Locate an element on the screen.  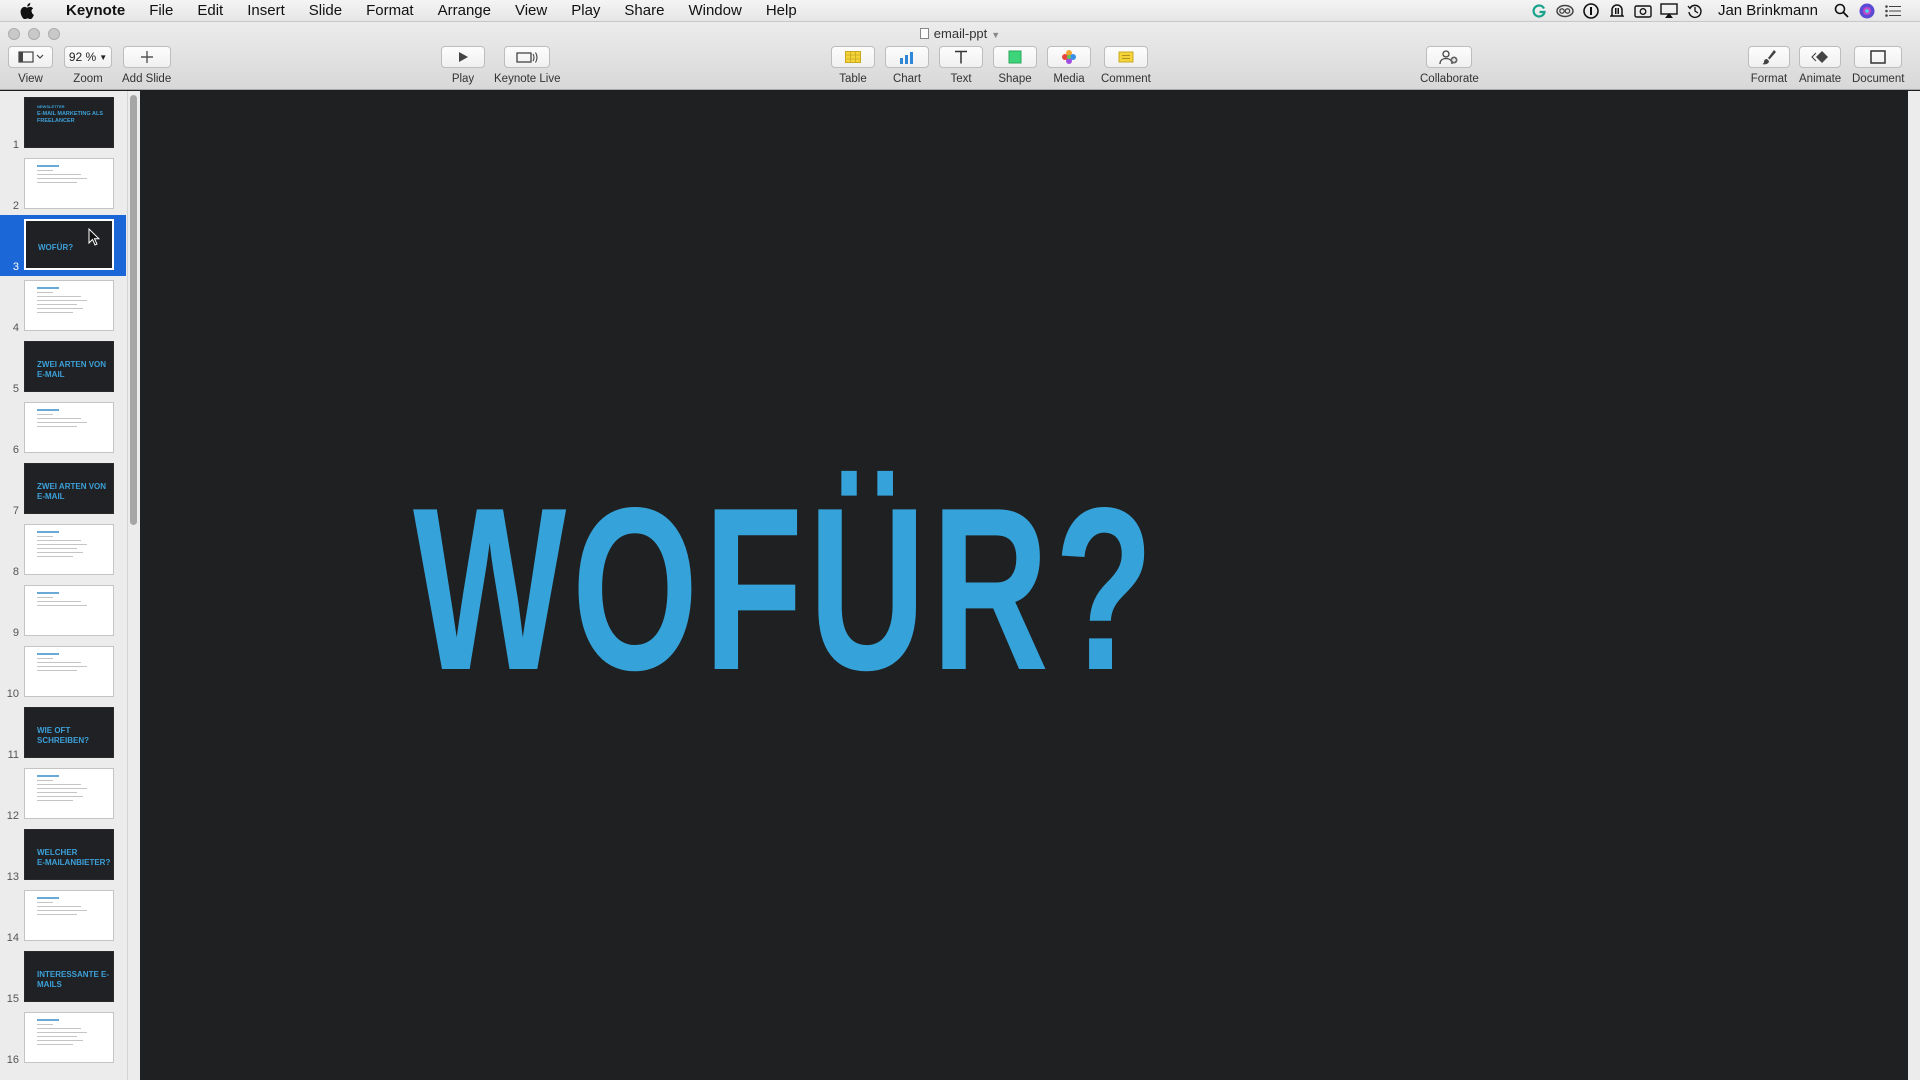
time-machine-icon is located at coordinates (1695, 11).